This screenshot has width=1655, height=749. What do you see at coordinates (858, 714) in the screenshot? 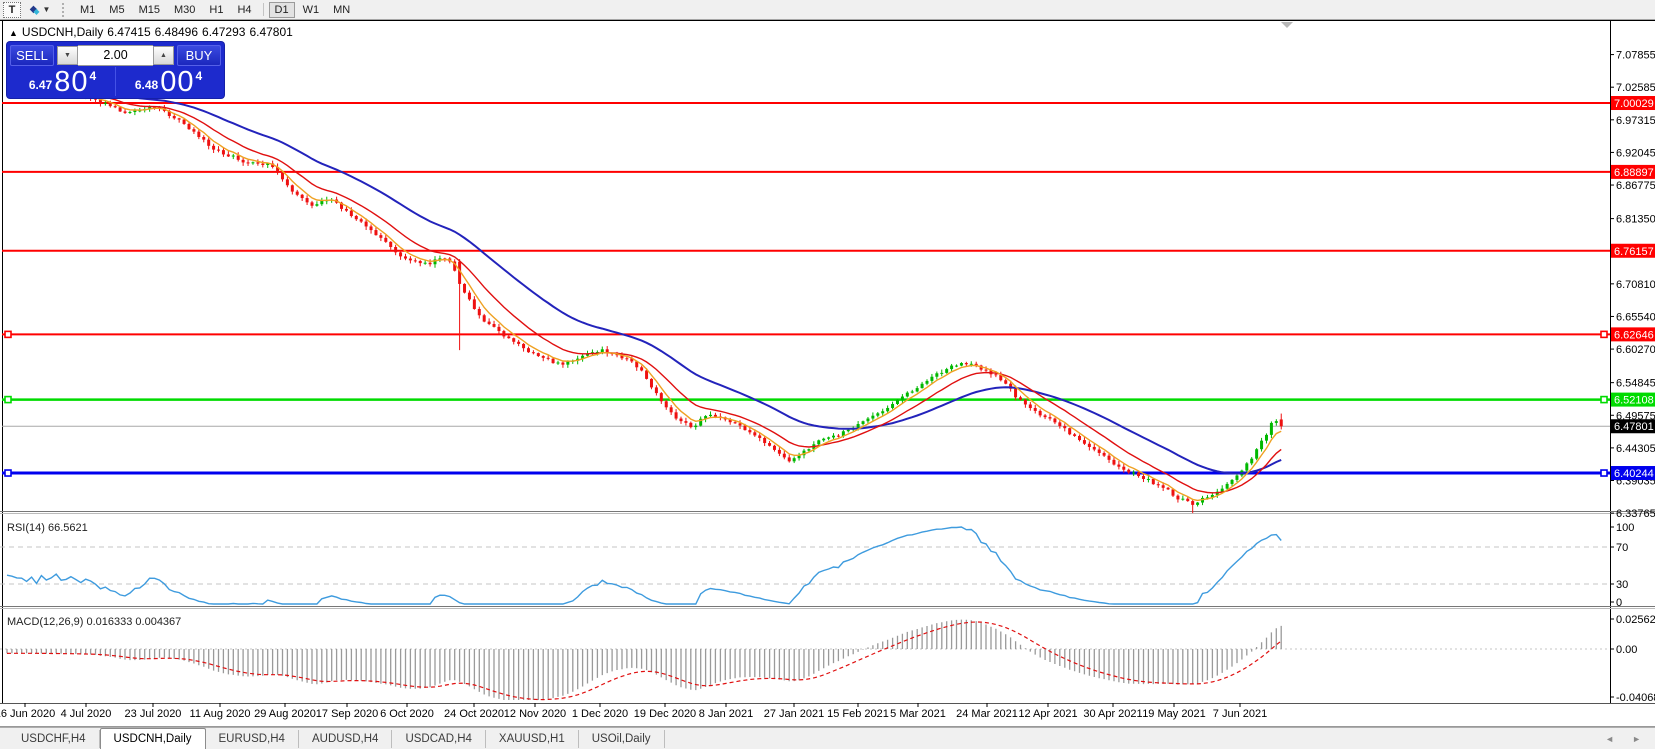
I see `date-tick: 15 Feb 2021` at bounding box center [858, 714].